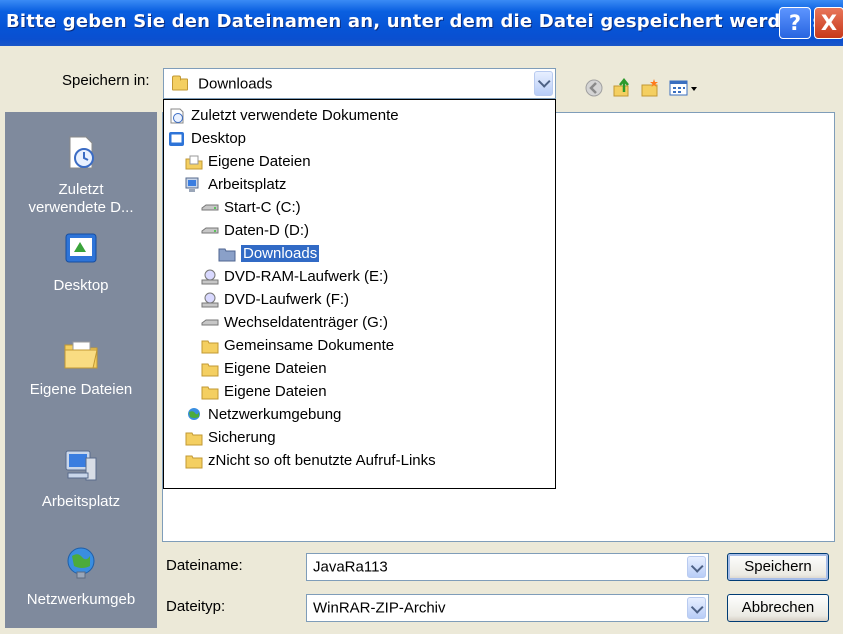 This screenshot has height=634, width=843. I want to click on view-menu-icon, so click(684, 88).